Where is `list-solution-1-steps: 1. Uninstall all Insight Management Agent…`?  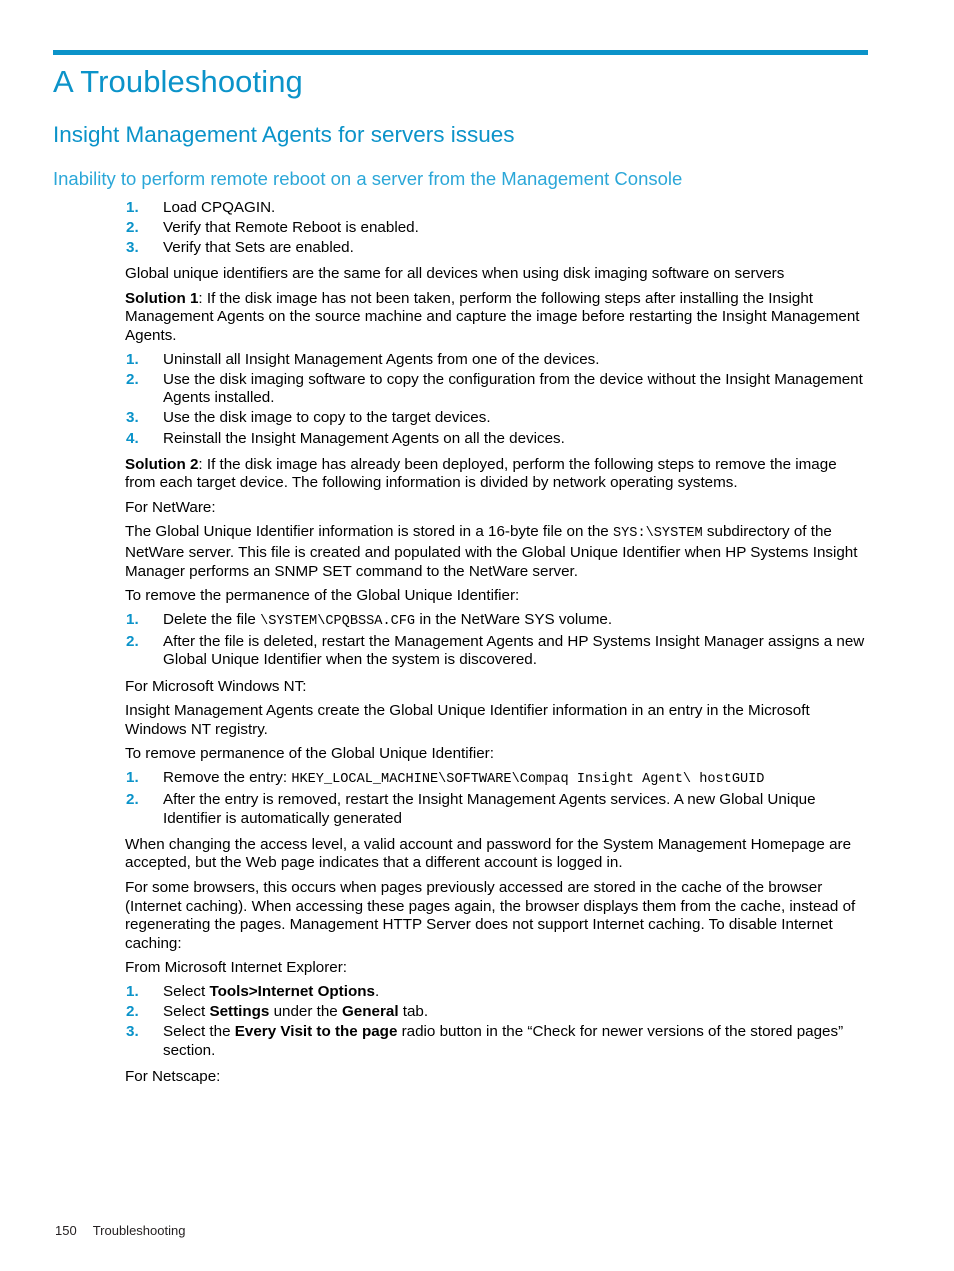 list-solution-1-steps: 1. Uninstall all Insight Management Agent… is located at coordinates (497, 402).